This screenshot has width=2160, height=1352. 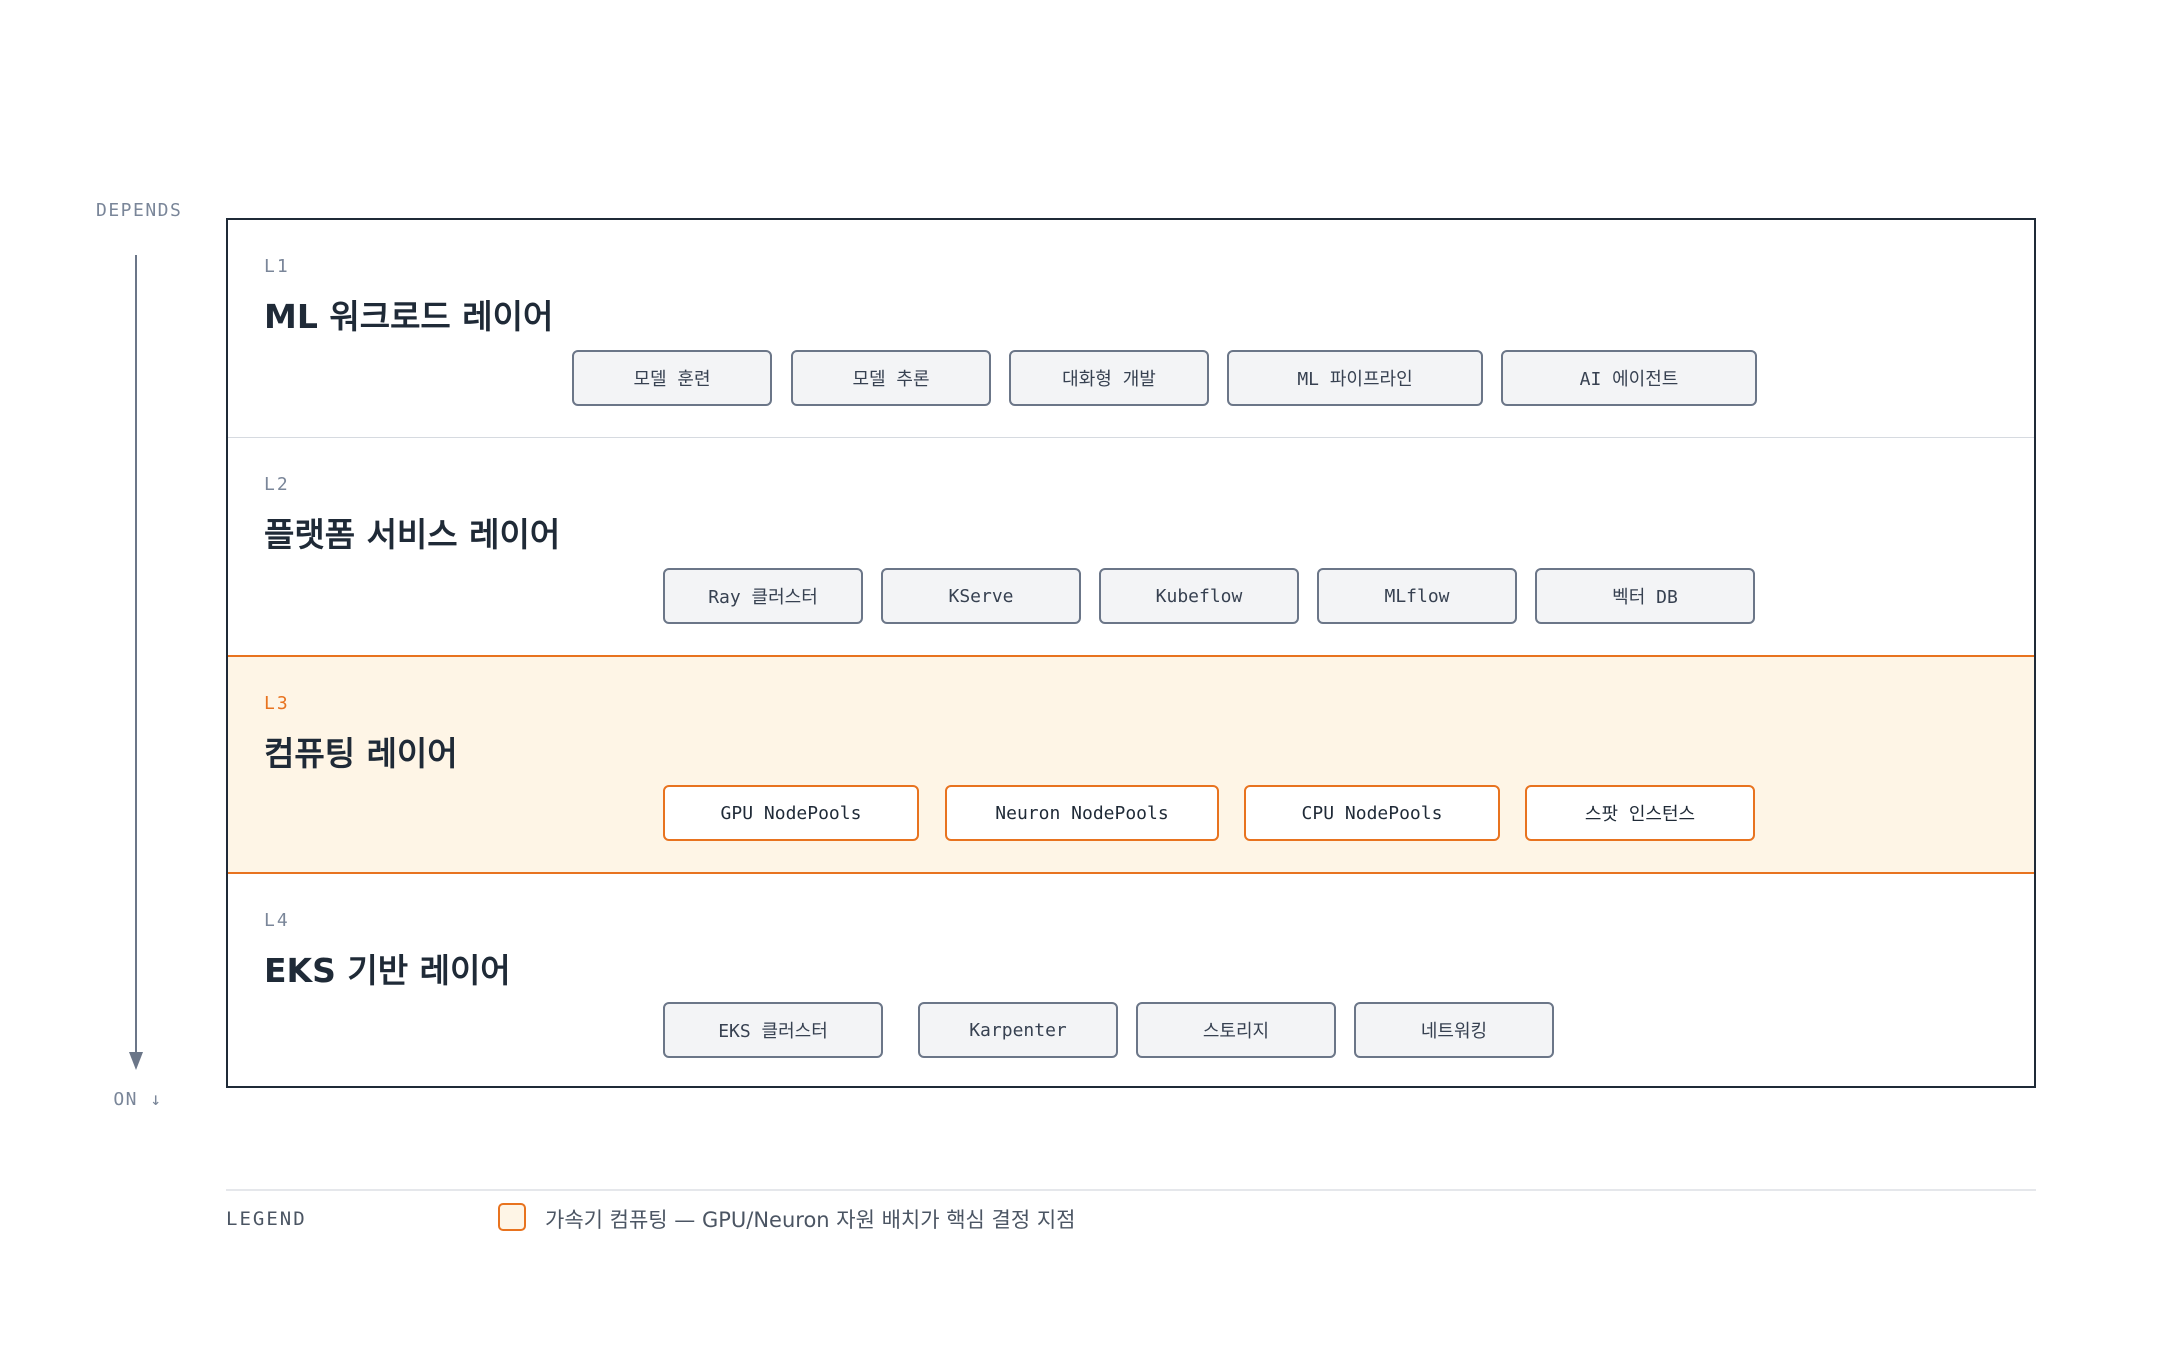 I want to click on legend-item-text: 가속기 컴퓨팅 — GPU/Neuron 자원 배치가 핵심 결정 지점, so click(x=810, y=1220).